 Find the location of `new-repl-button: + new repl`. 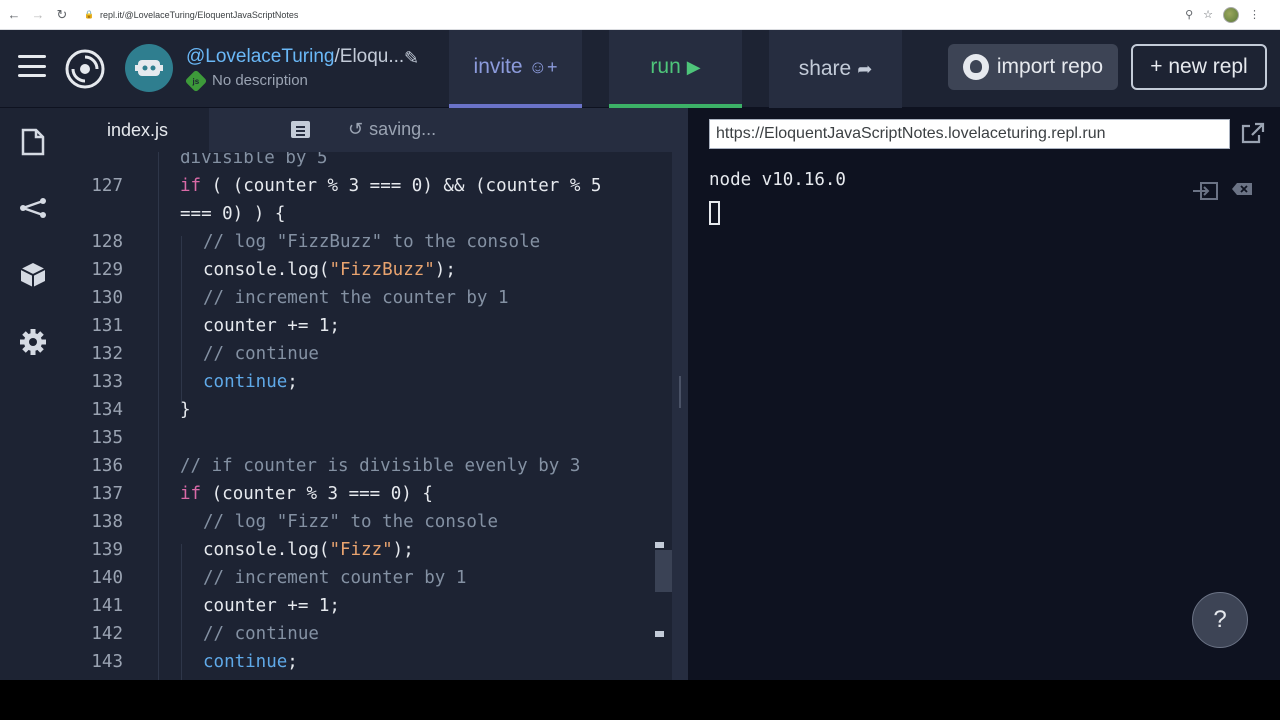

new-repl-button: + new repl is located at coordinates (1199, 67).